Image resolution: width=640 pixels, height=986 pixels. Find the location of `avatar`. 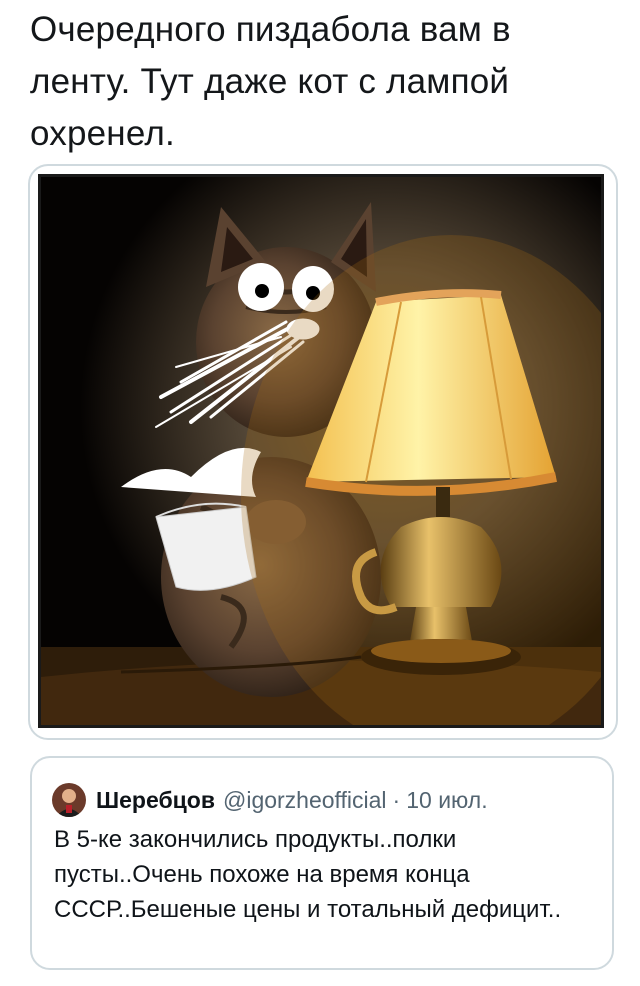

avatar is located at coordinates (69, 800).